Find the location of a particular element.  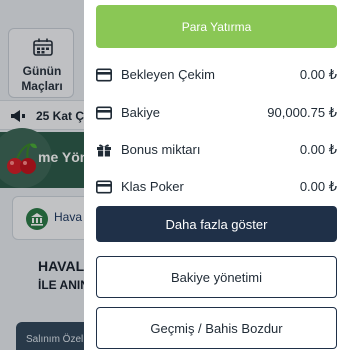

bonus-amount-label: Bonus miktarı is located at coordinates (161, 149).